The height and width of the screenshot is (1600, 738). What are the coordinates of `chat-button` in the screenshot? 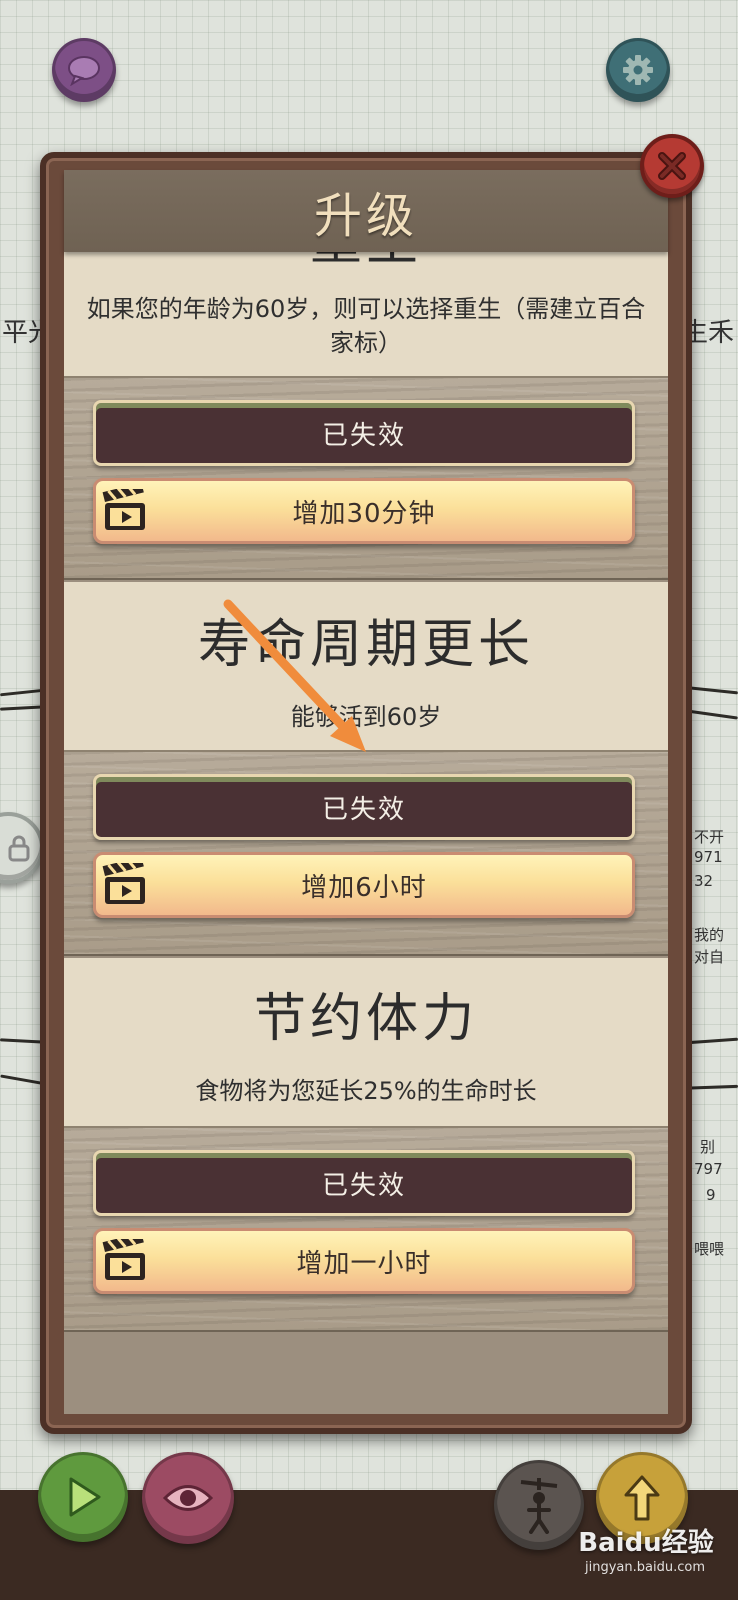 It's located at (84, 70).